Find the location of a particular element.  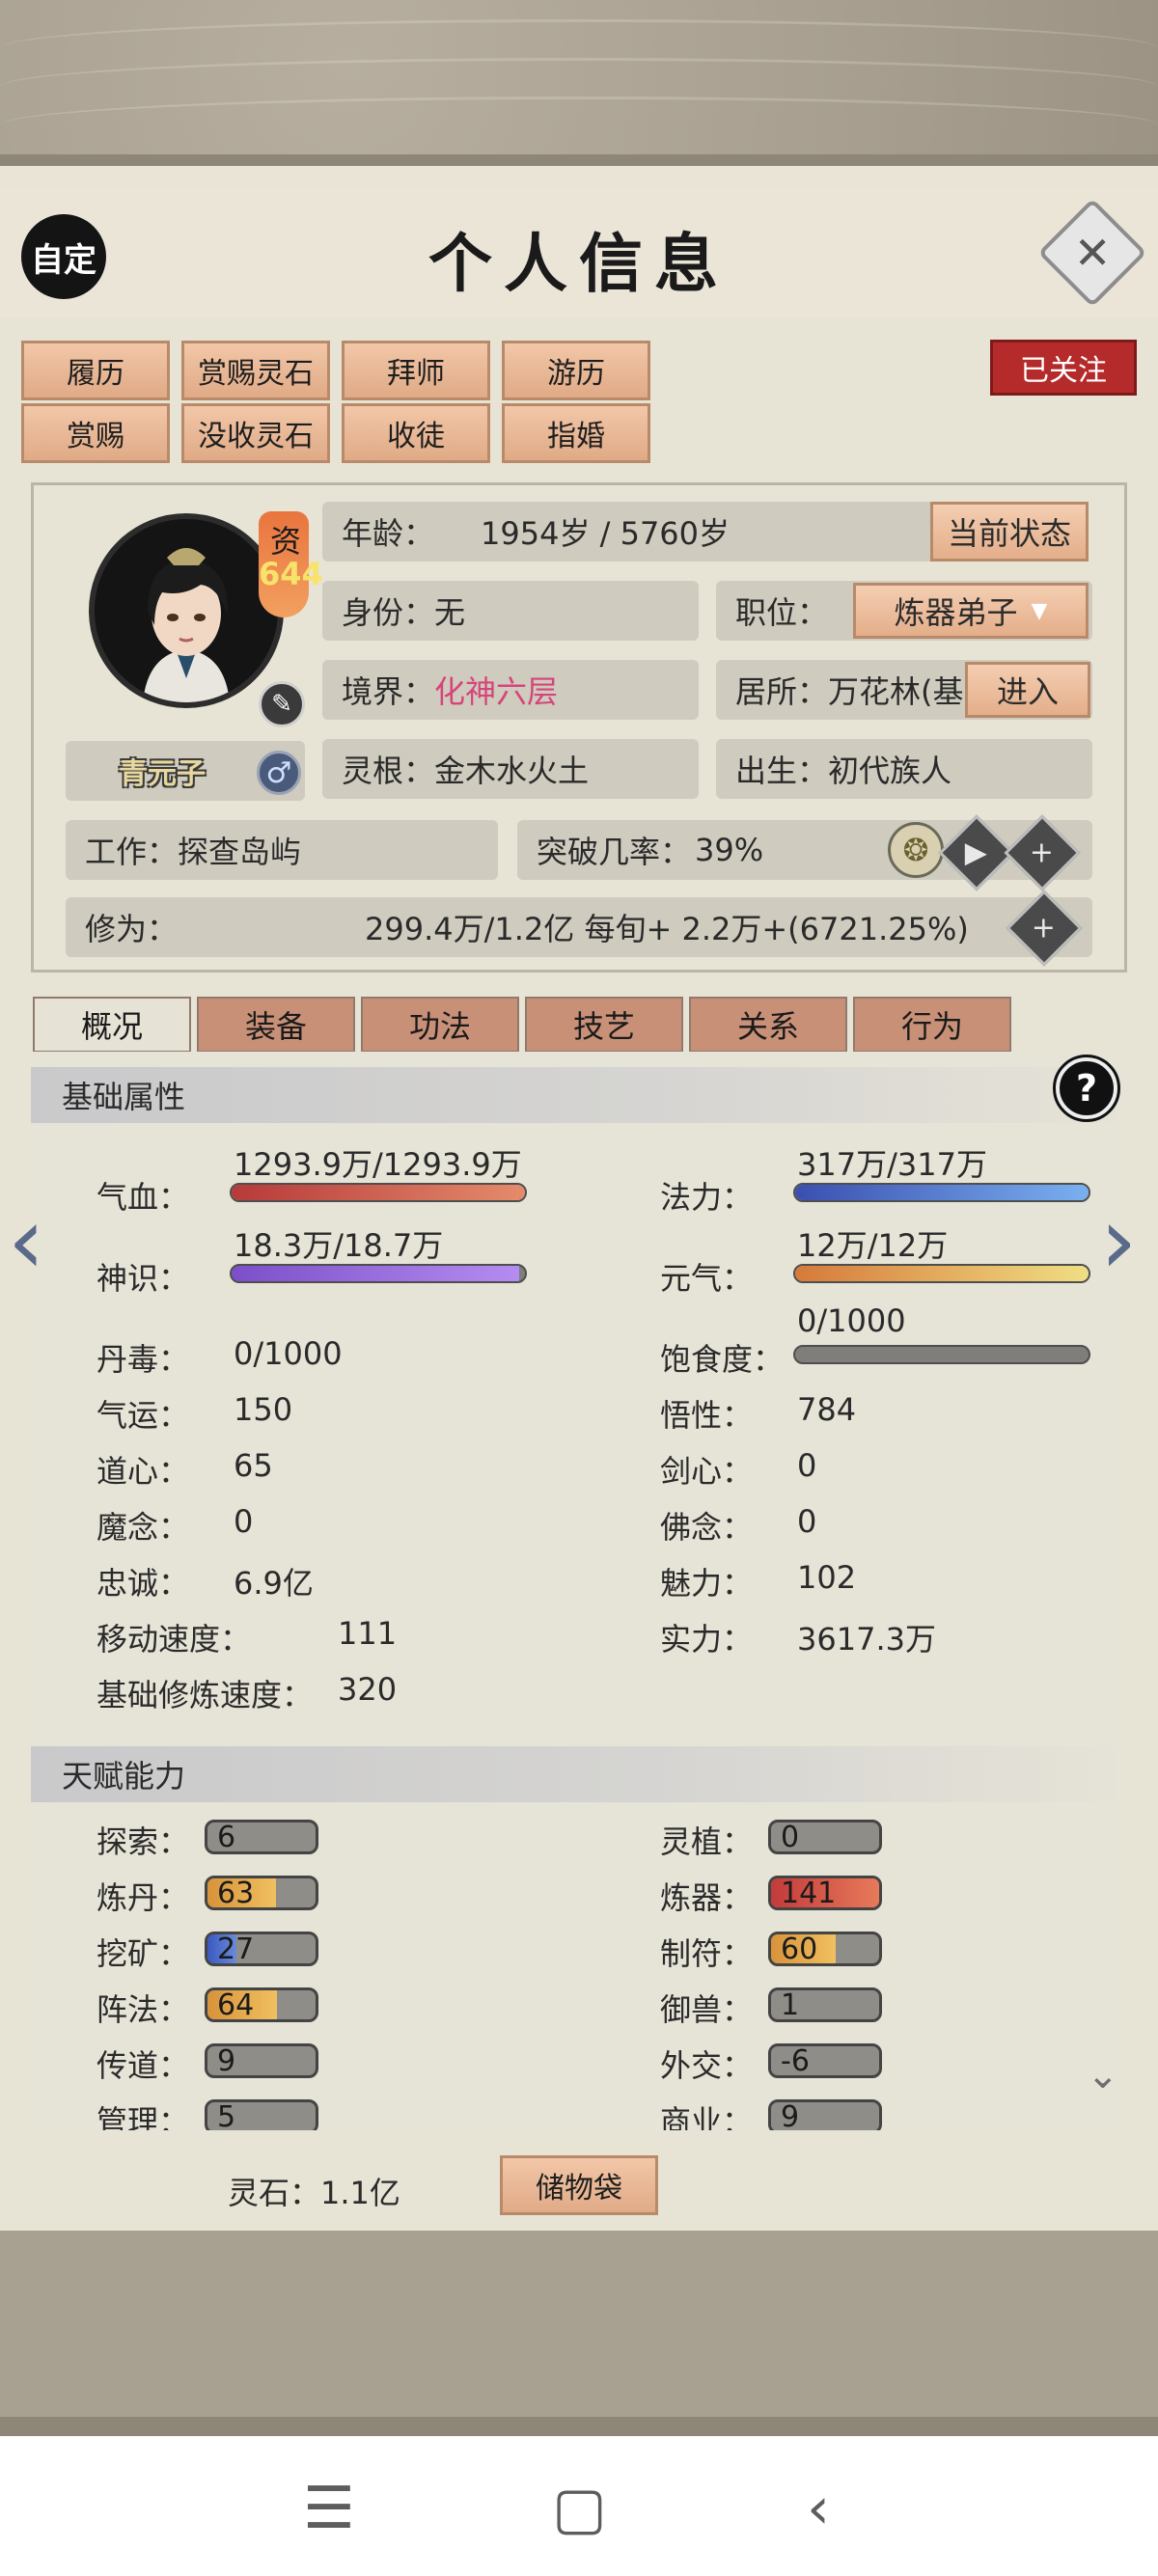

talent-pill: 64 is located at coordinates (261, 2005).